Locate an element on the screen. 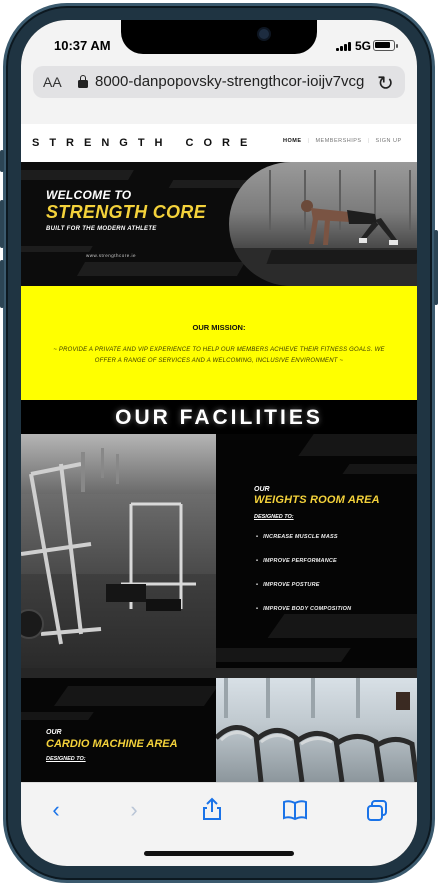  hero-welcome: WELCOME TO is located at coordinates (89, 195).